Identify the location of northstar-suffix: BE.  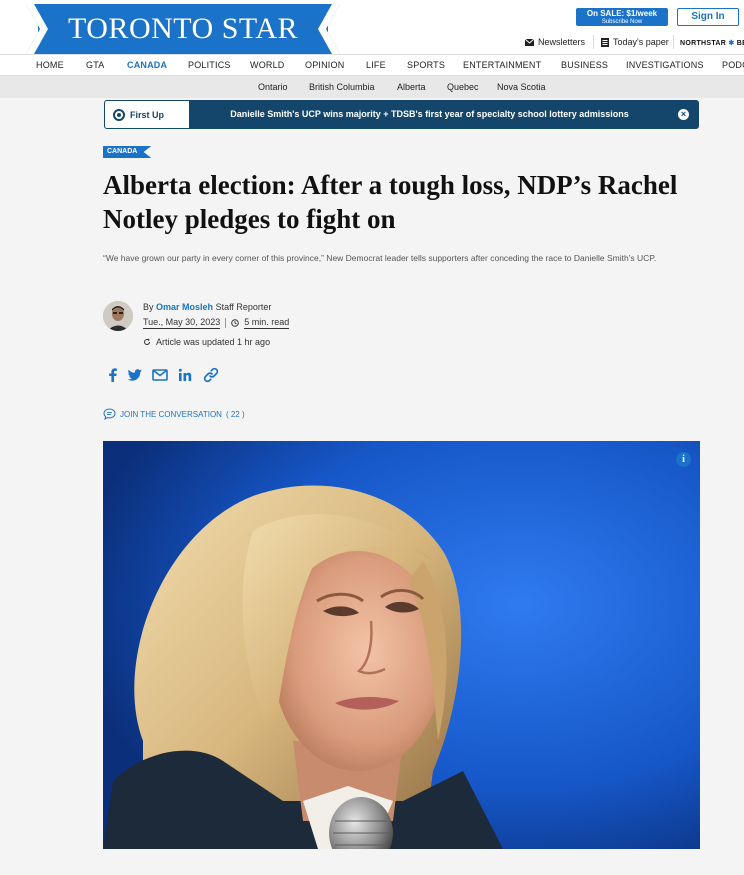
(740, 43).